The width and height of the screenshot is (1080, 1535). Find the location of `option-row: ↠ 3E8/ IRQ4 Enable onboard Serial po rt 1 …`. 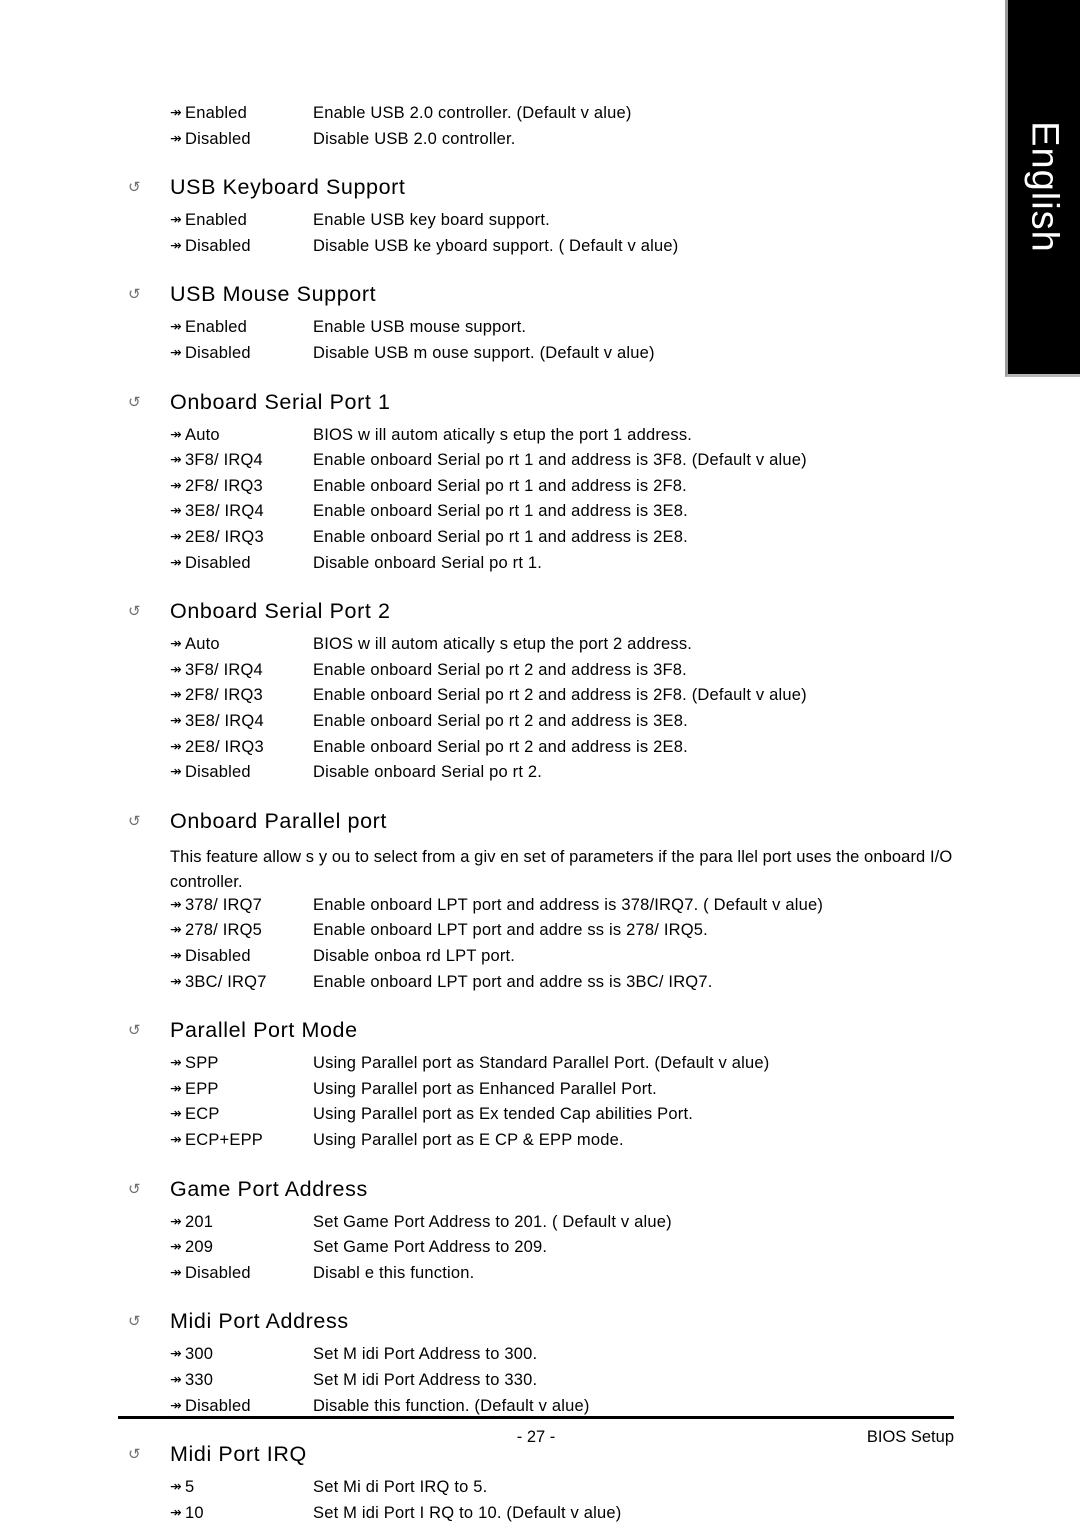

option-row: ↠ 3E8/ IRQ4 Enable onboard Serial po rt 1 … is located at coordinates (550, 515).